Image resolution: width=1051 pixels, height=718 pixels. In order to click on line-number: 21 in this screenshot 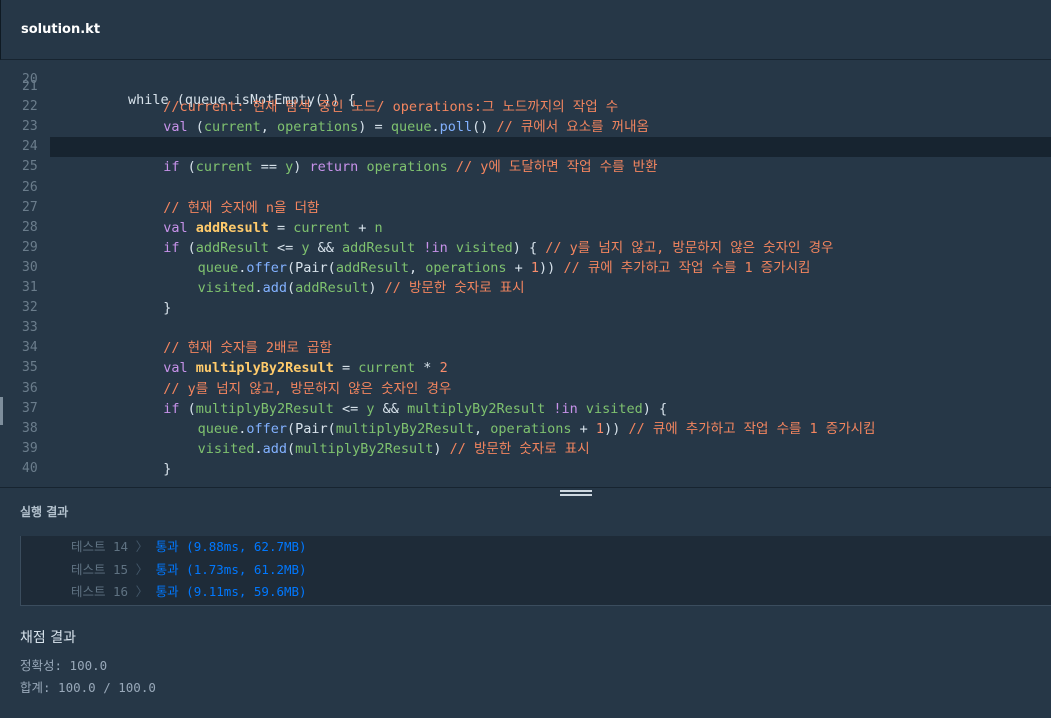, I will do `click(30, 86)`.